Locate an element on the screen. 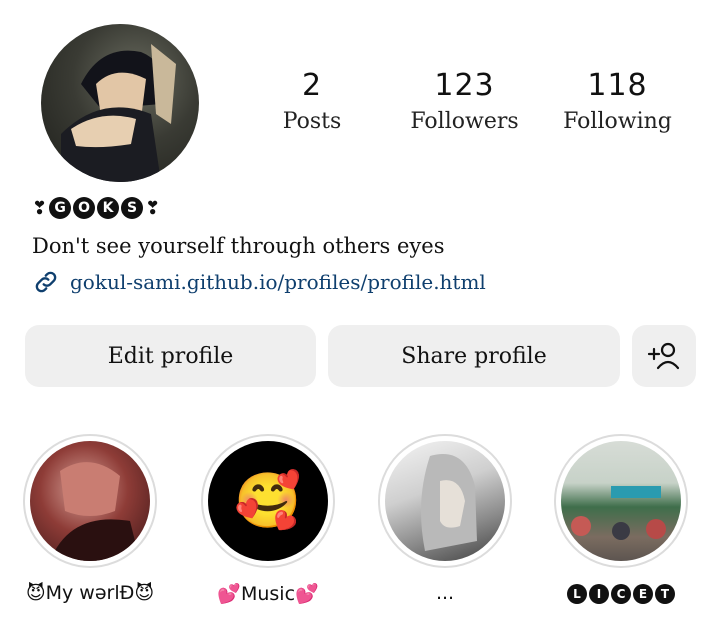 The height and width of the screenshot is (630, 720). following-stat: 118 Following is located at coordinates (617, 101).